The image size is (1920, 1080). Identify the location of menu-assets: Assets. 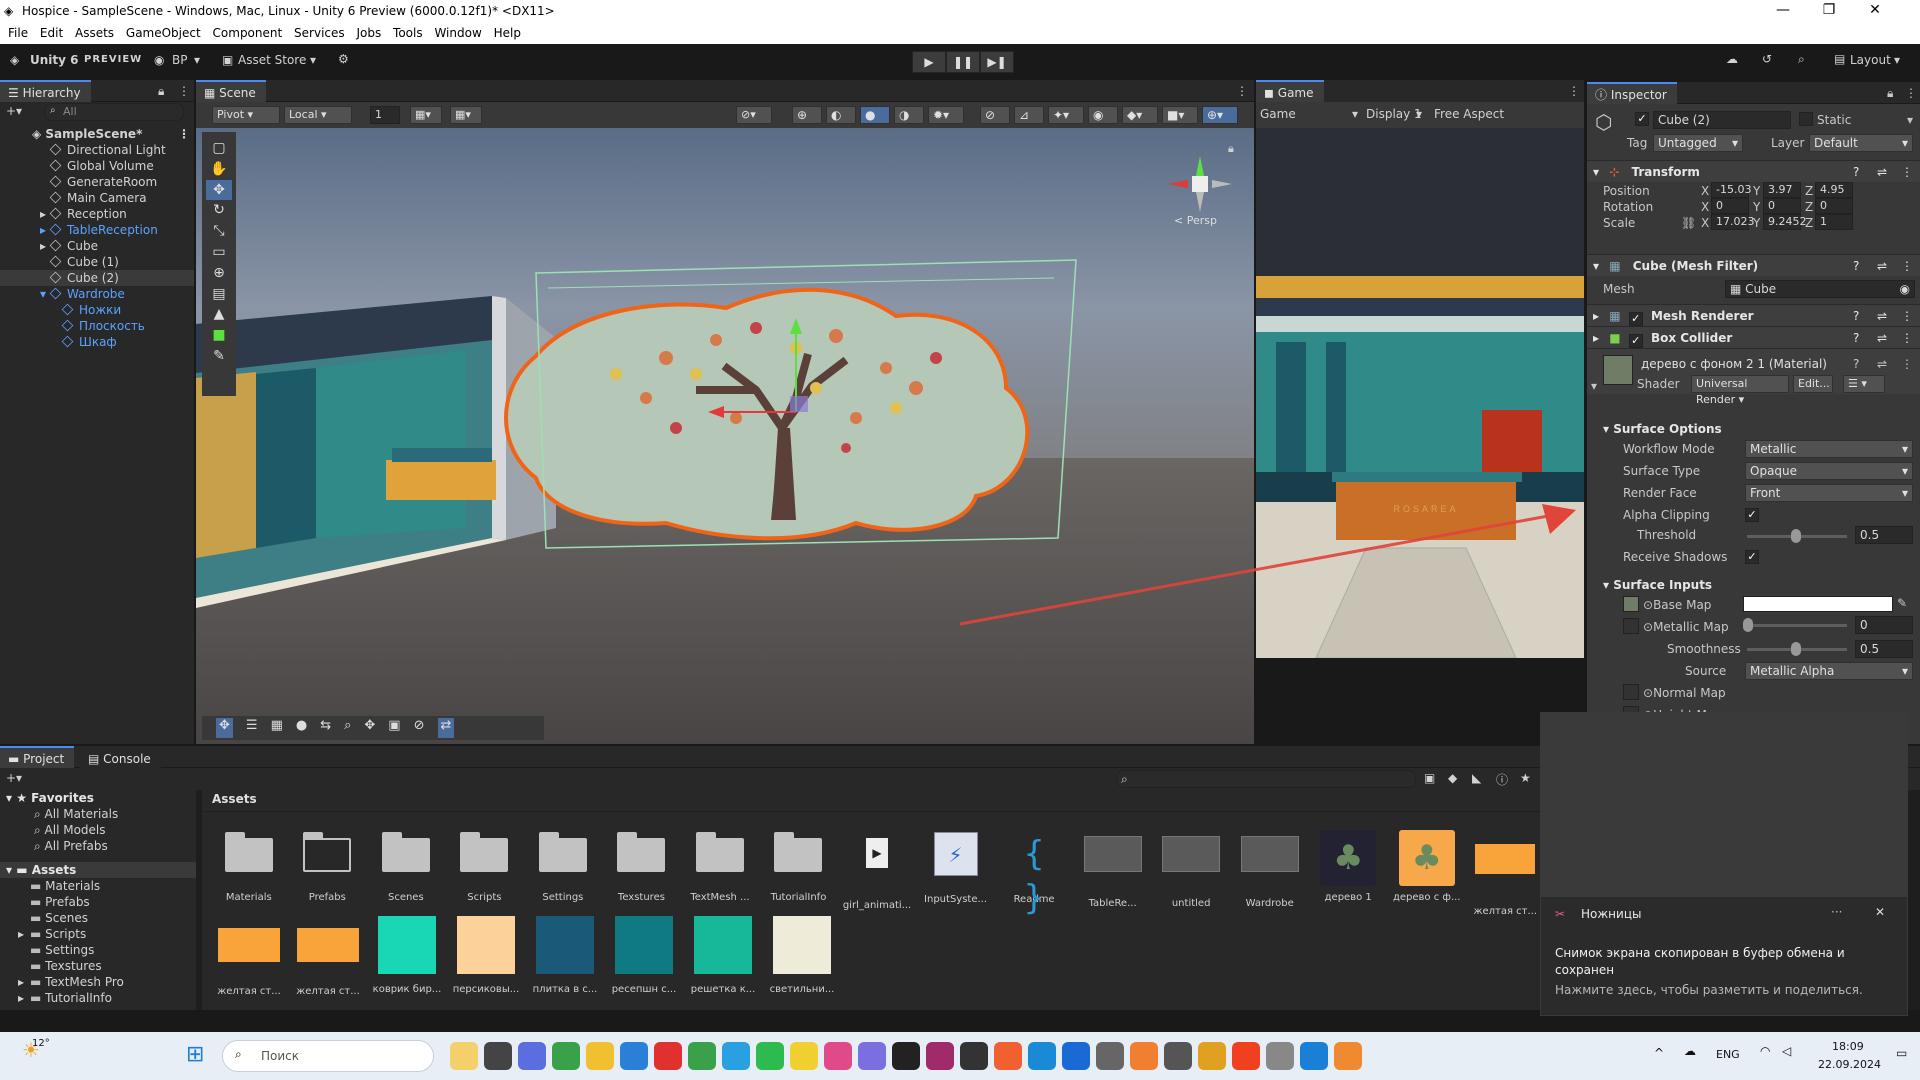
(90, 32).